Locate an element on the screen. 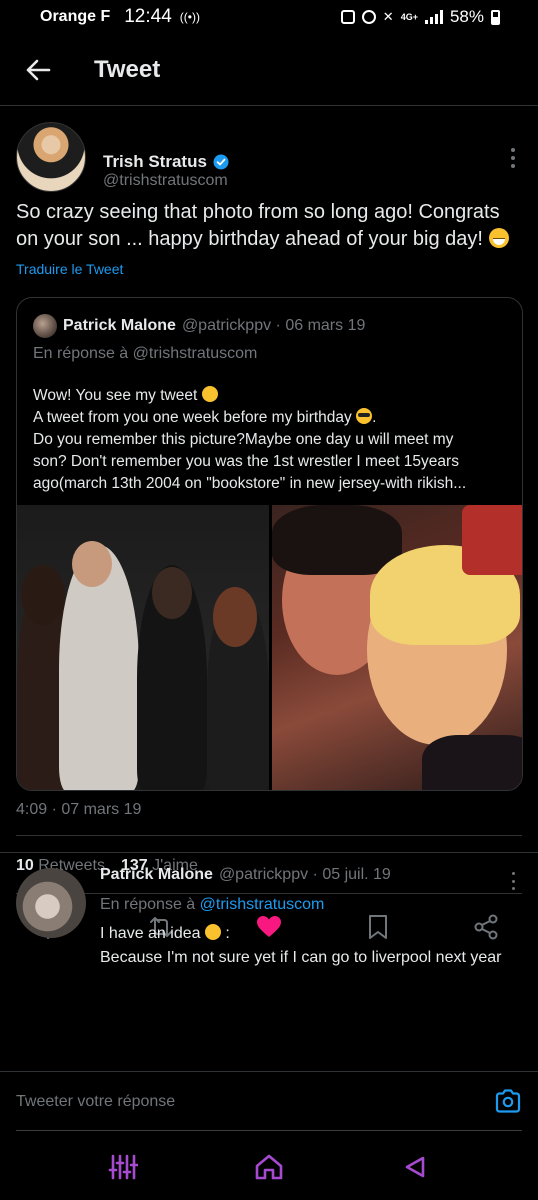 This screenshot has height=1200, width=538. reply-author-name: Patrick Malone is located at coordinates (156, 875).